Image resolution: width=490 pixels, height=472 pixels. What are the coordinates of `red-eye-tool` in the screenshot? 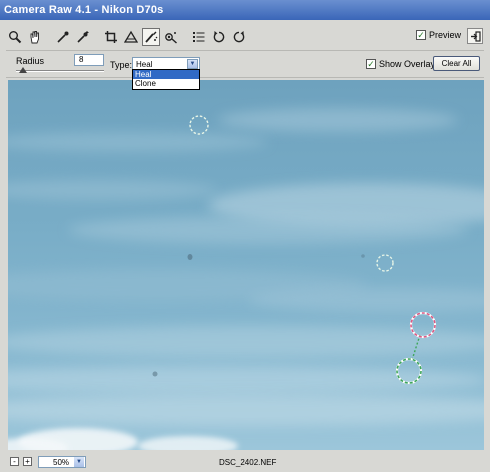 It's located at (171, 37).